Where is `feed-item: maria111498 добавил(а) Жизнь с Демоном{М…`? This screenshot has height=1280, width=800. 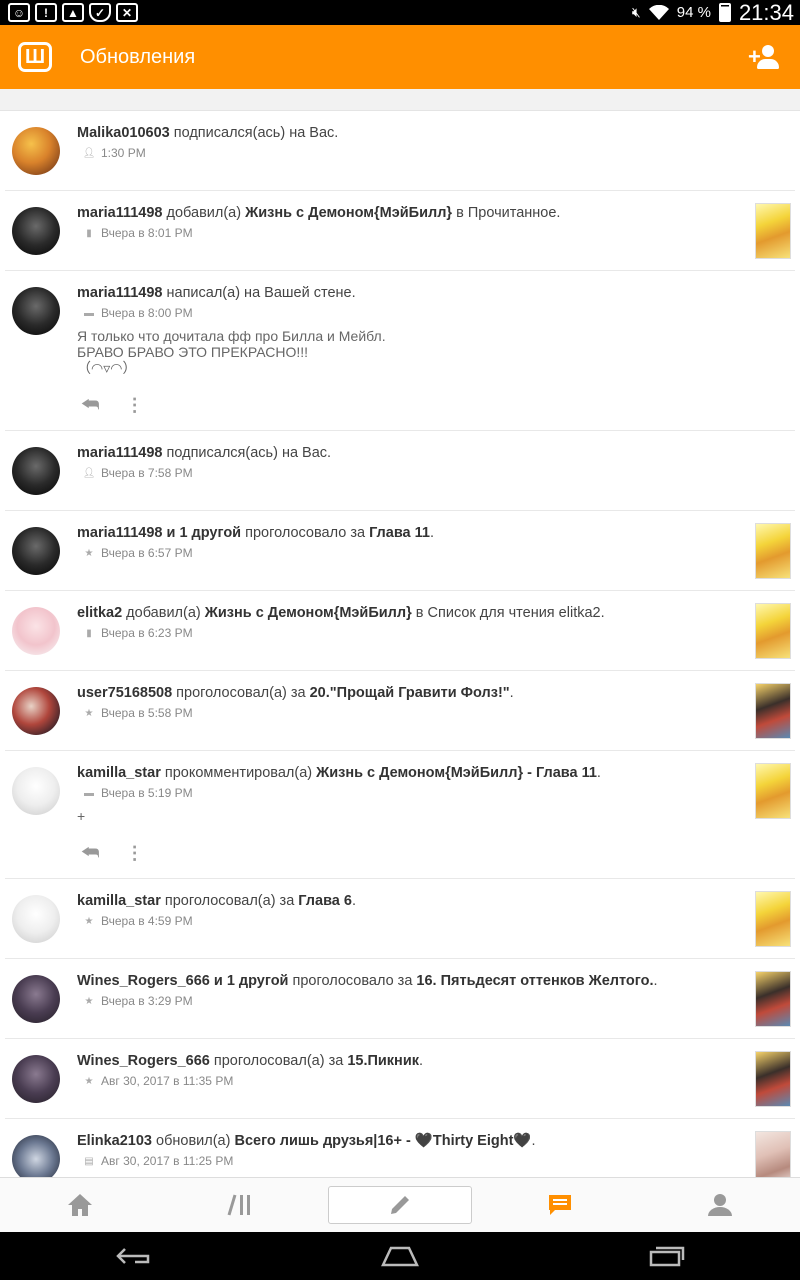
feed-item: maria111498 добавил(а) Жизнь с Демоном{М… is located at coordinates (400, 231).